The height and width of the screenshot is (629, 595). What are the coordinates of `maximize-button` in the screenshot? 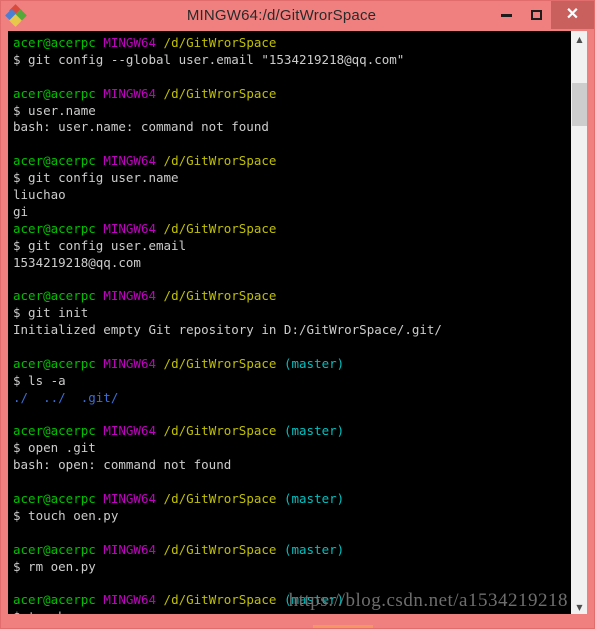 It's located at (536, 15).